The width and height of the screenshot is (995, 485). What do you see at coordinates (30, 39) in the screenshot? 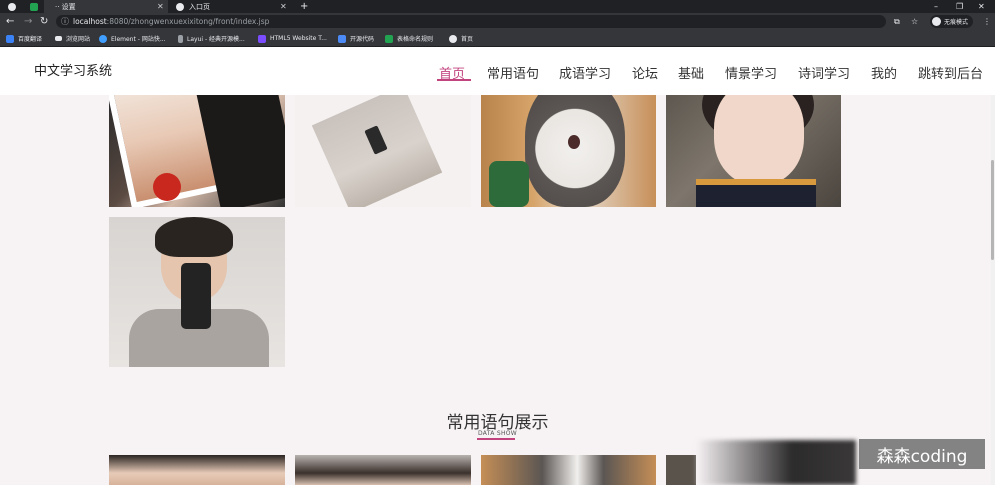
I see `bookmark-label: 百度翻译` at bounding box center [30, 39].